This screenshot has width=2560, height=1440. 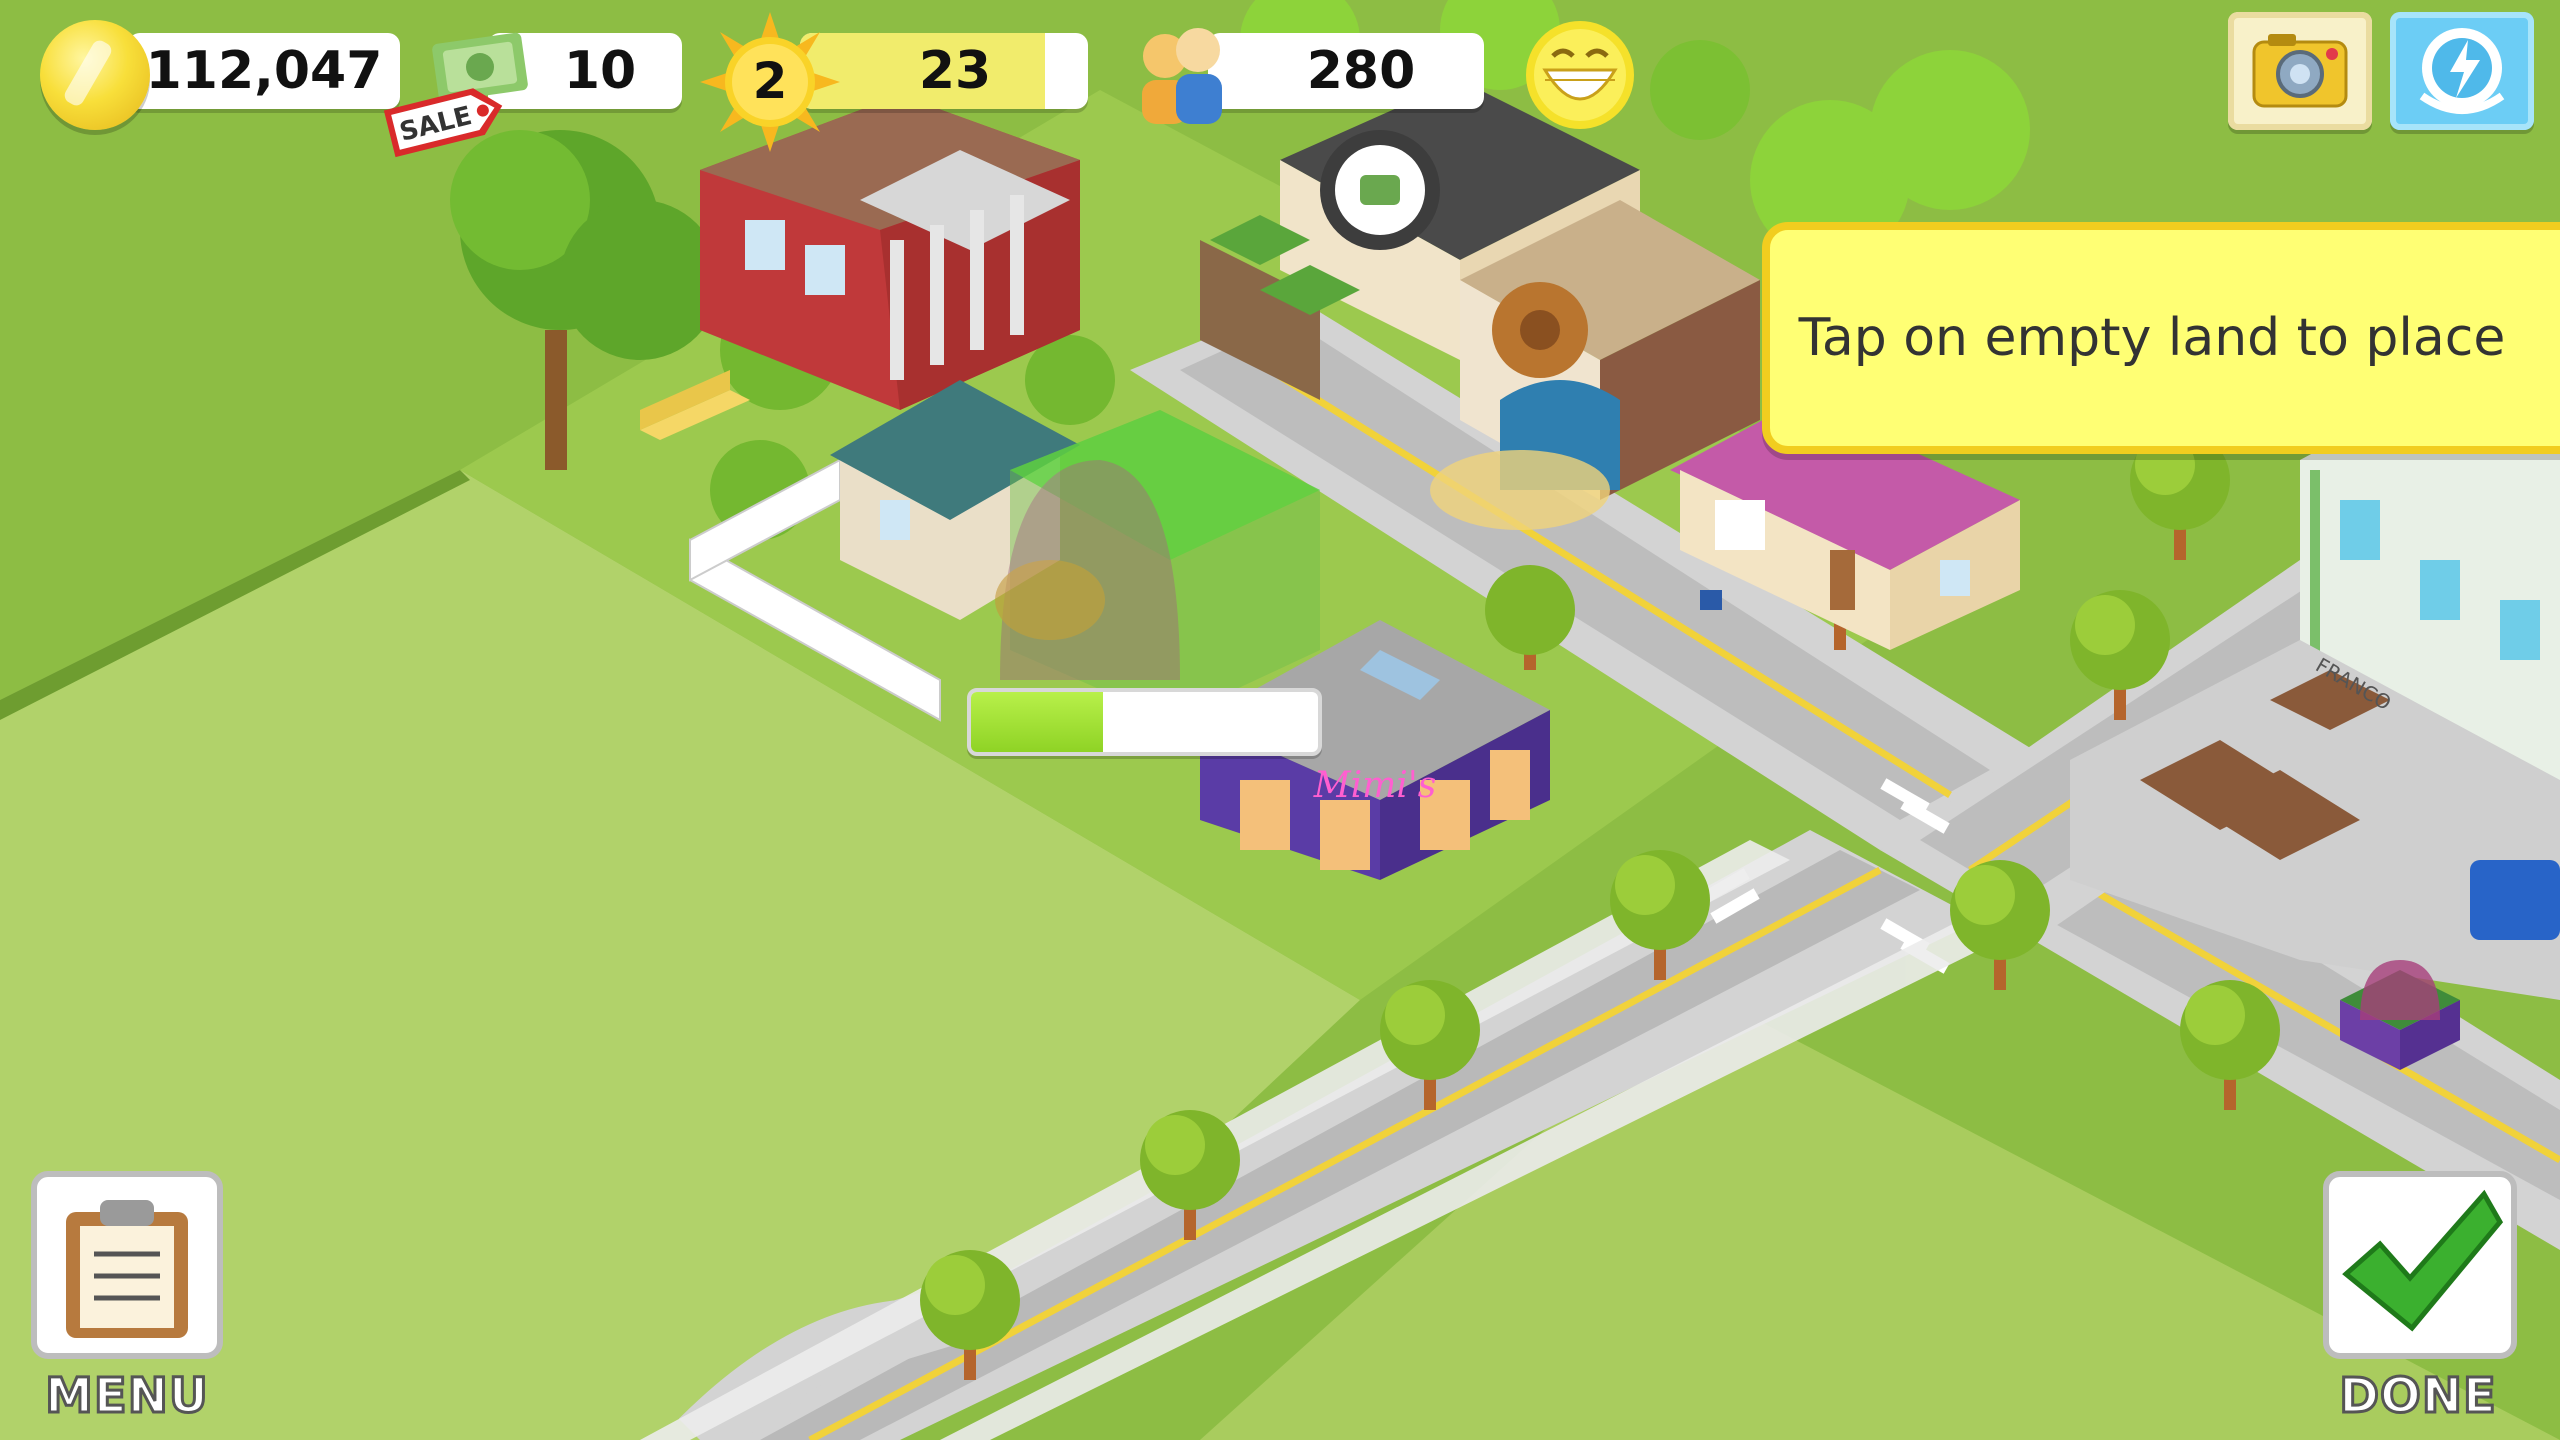 I want to click on xp-value: 23, so click(x=955, y=71).